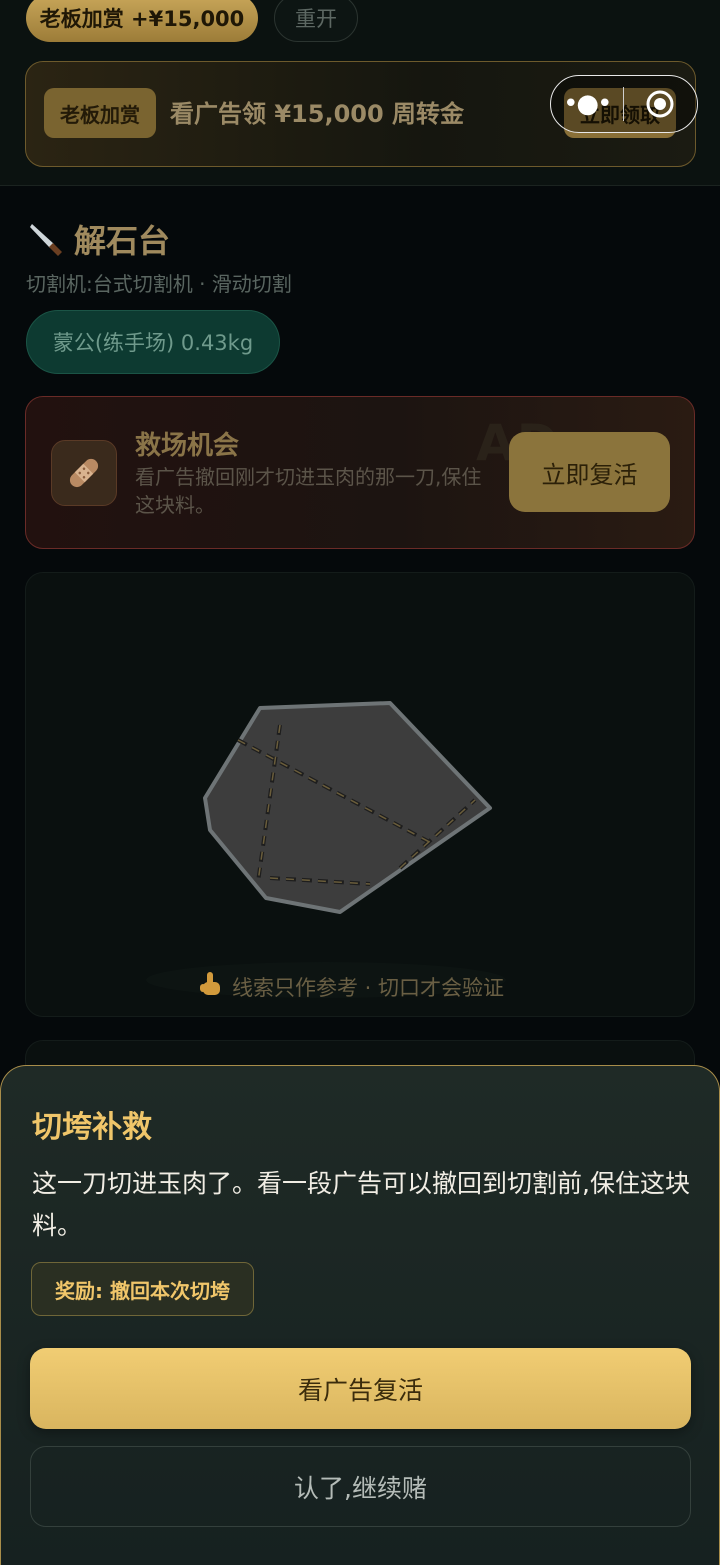 Image resolution: width=720 pixels, height=1565 pixels. Describe the element at coordinates (316, 21) in the screenshot. I see `restart-button: 重开` at that location.